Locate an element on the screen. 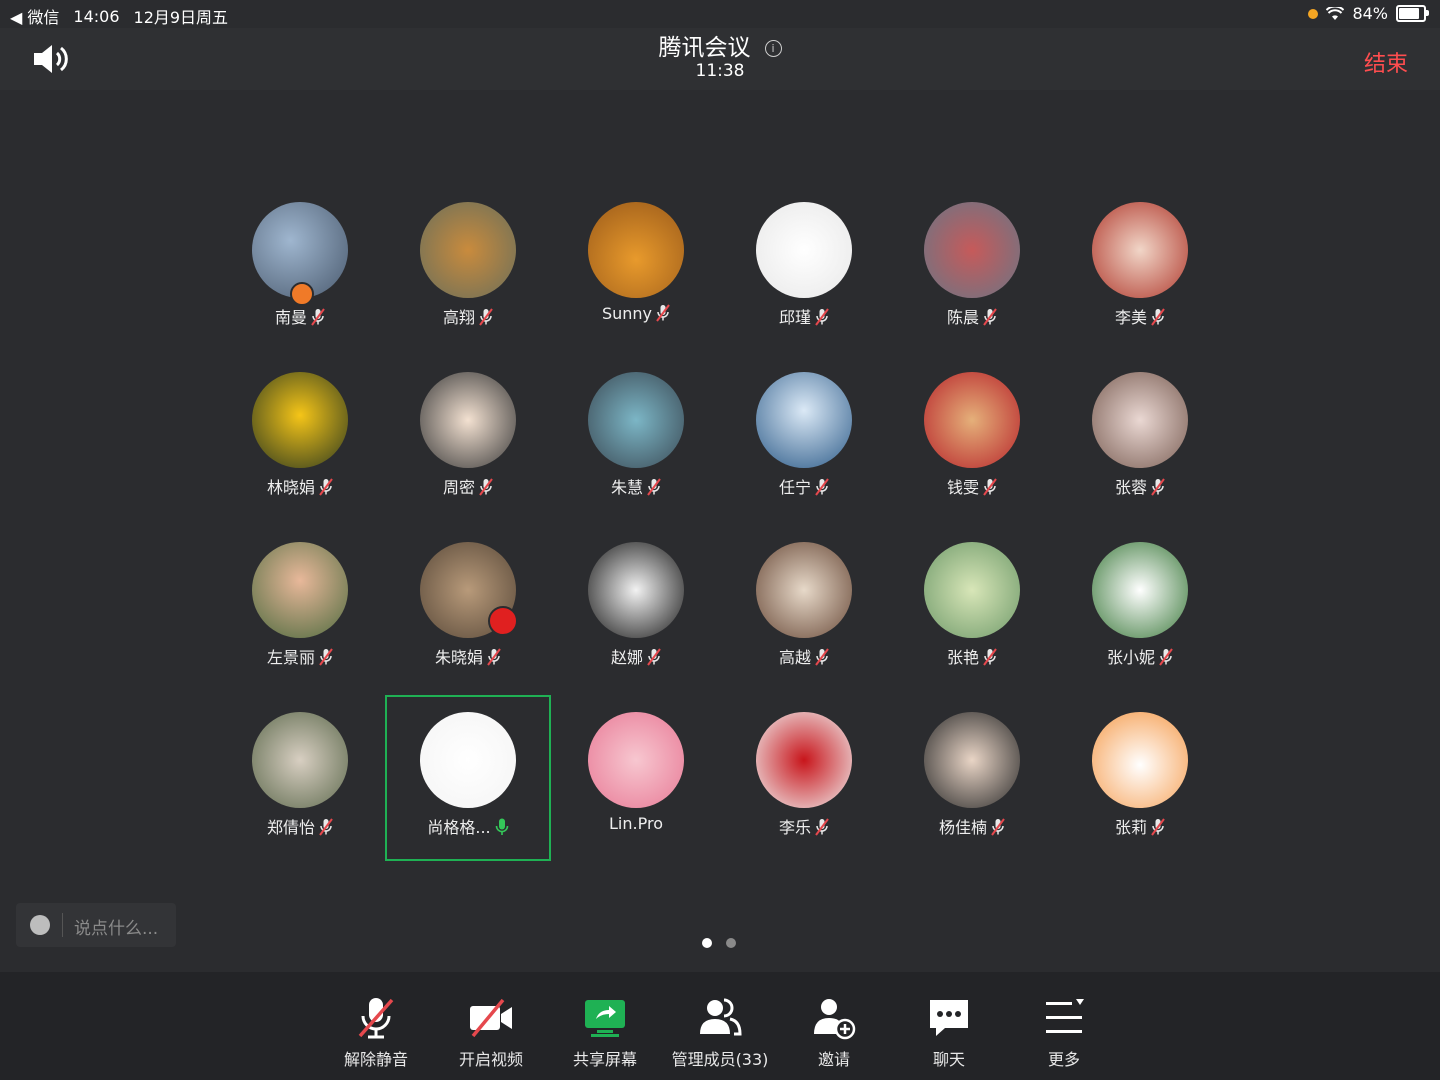 This screenshot has height=1080, width=1440. participant-tile: 林晓娟 is located at coordinates (300, 432).